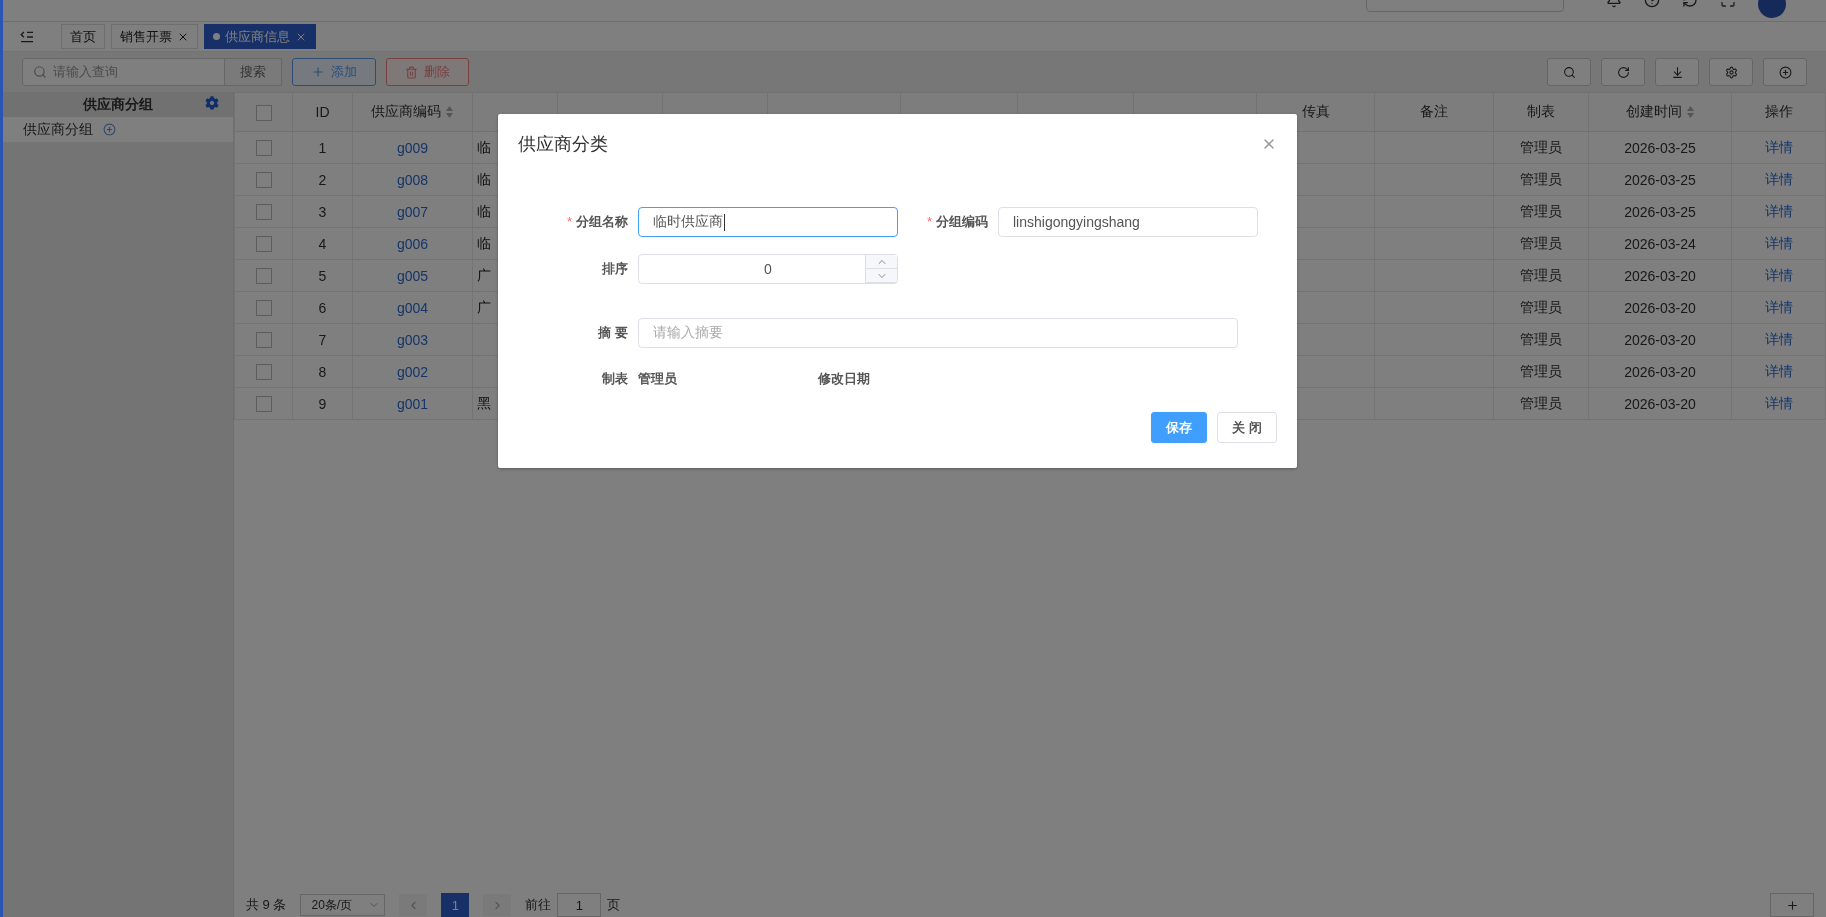 The image size is (1826, 917). I want to click on add-button, so click(1792, 905).